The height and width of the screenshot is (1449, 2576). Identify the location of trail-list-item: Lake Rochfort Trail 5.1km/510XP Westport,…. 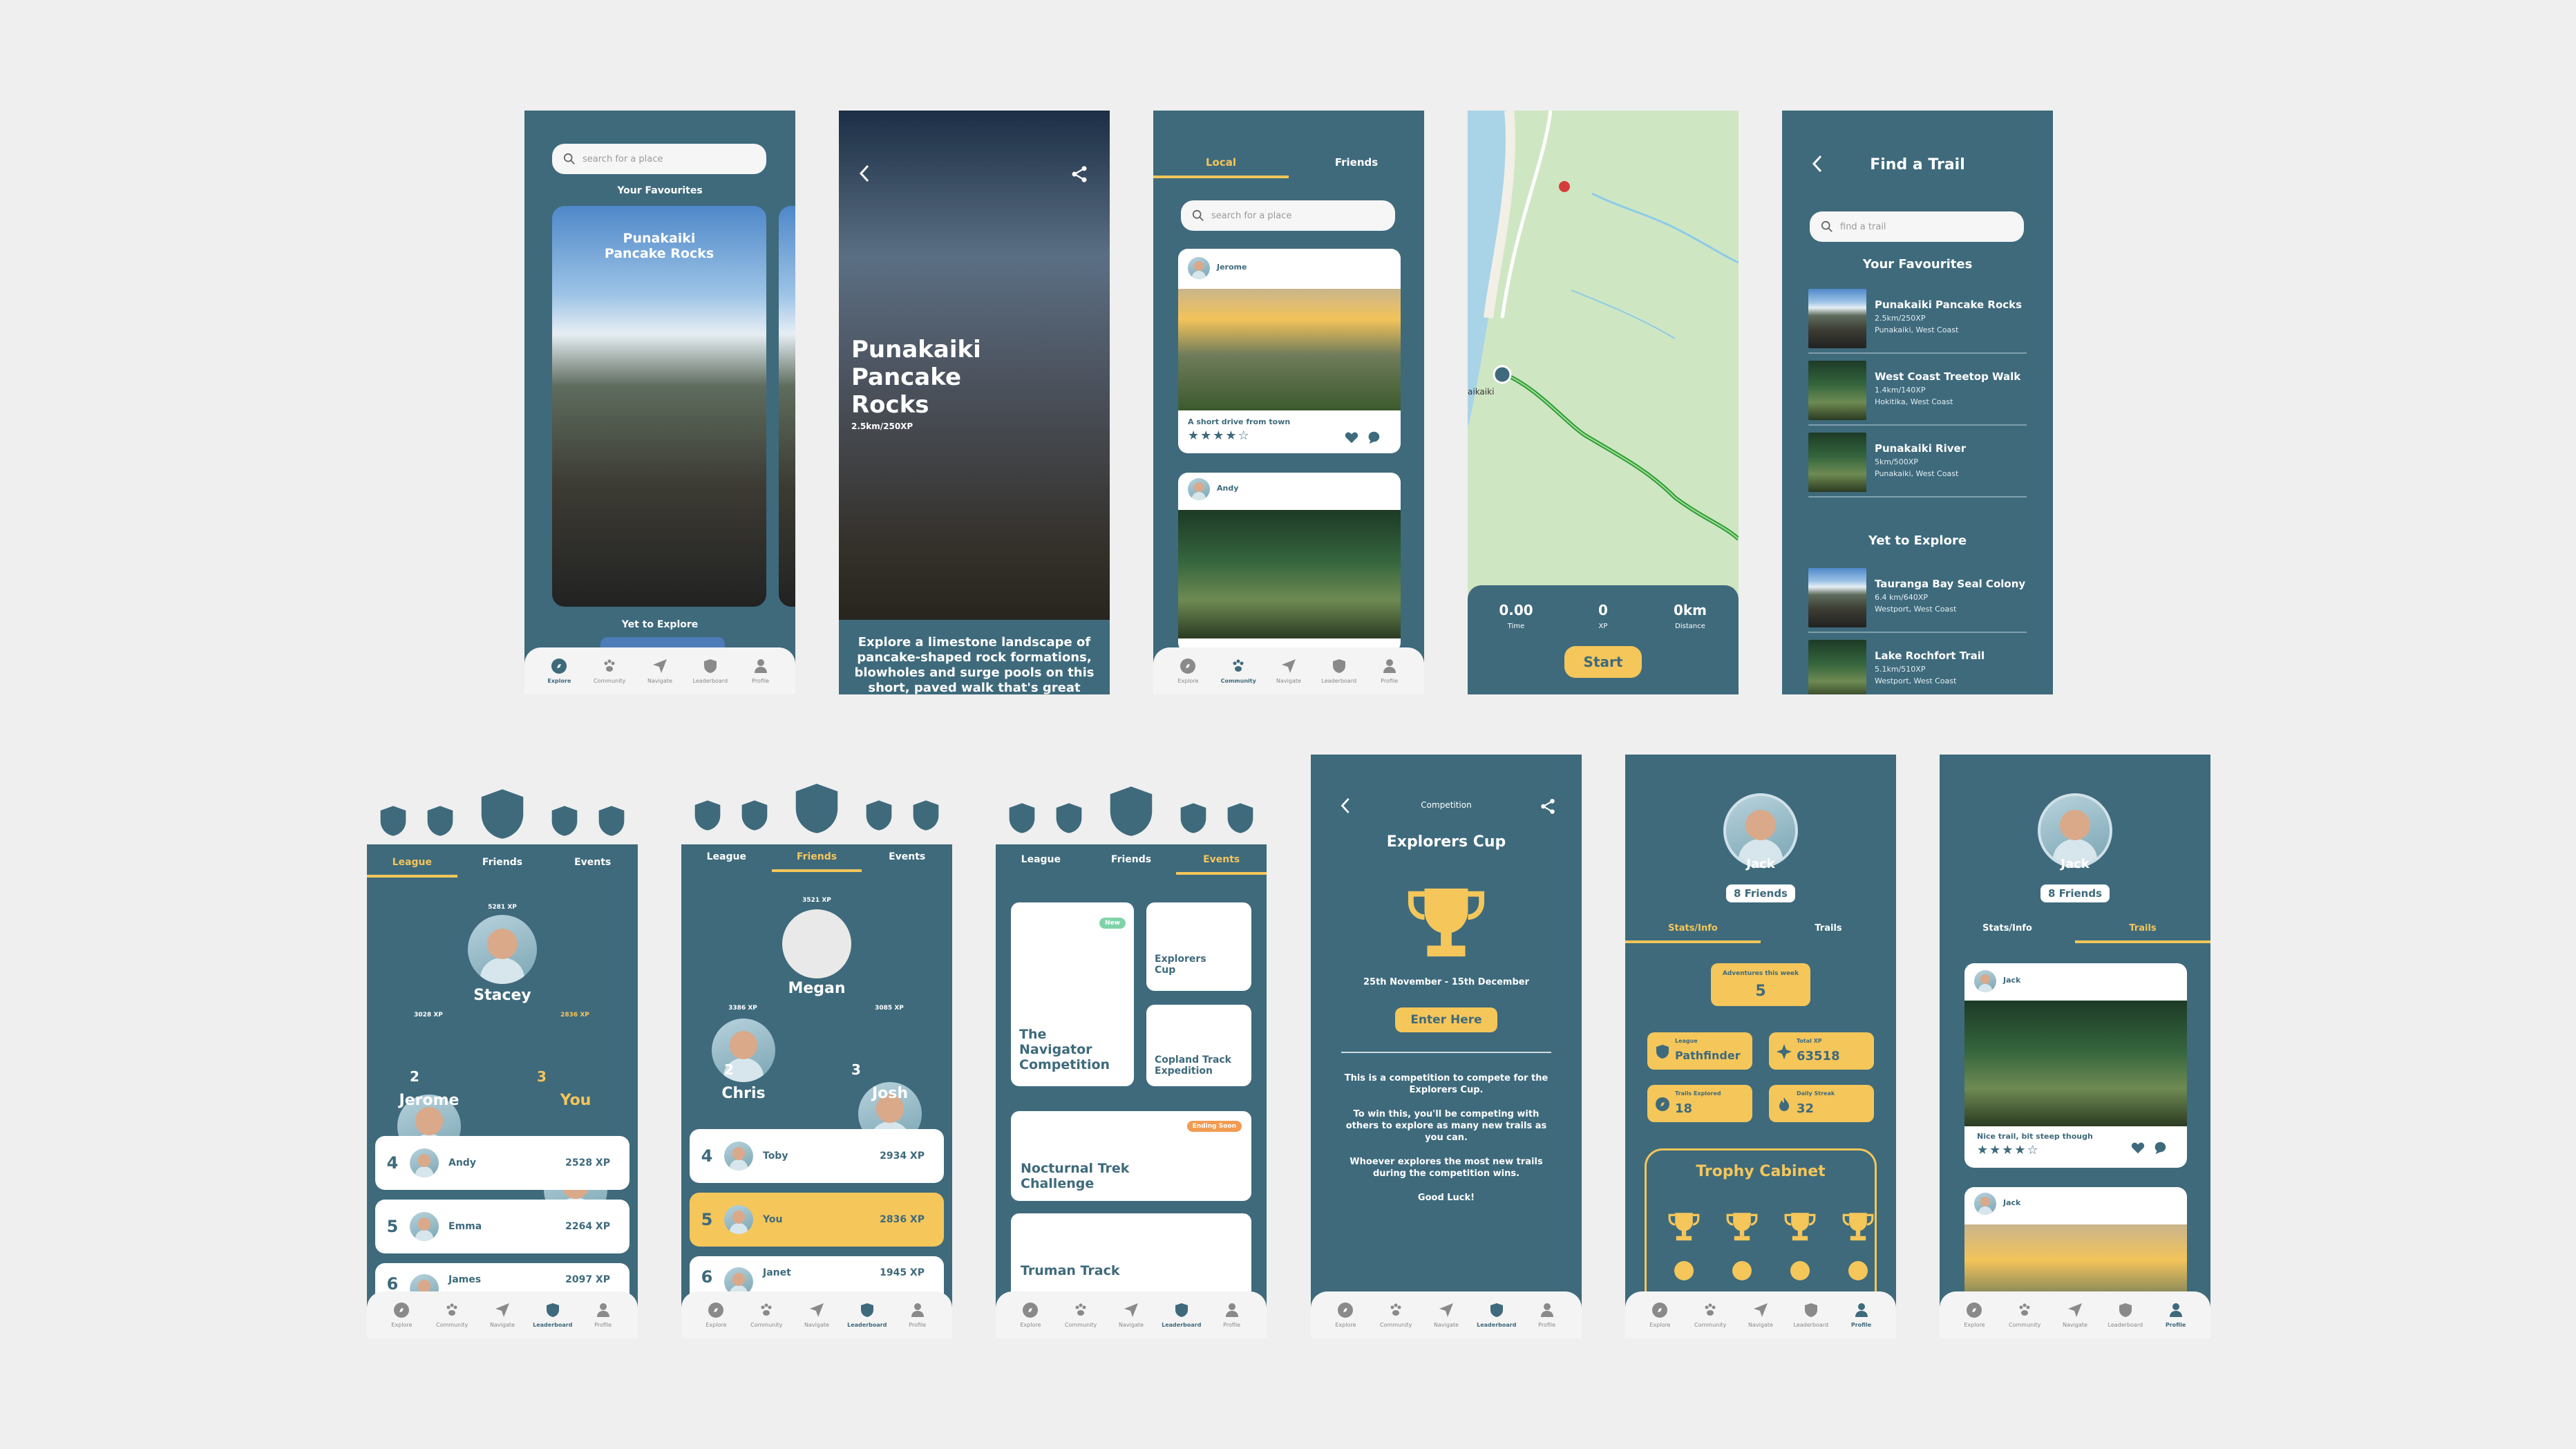
(1917, 664).